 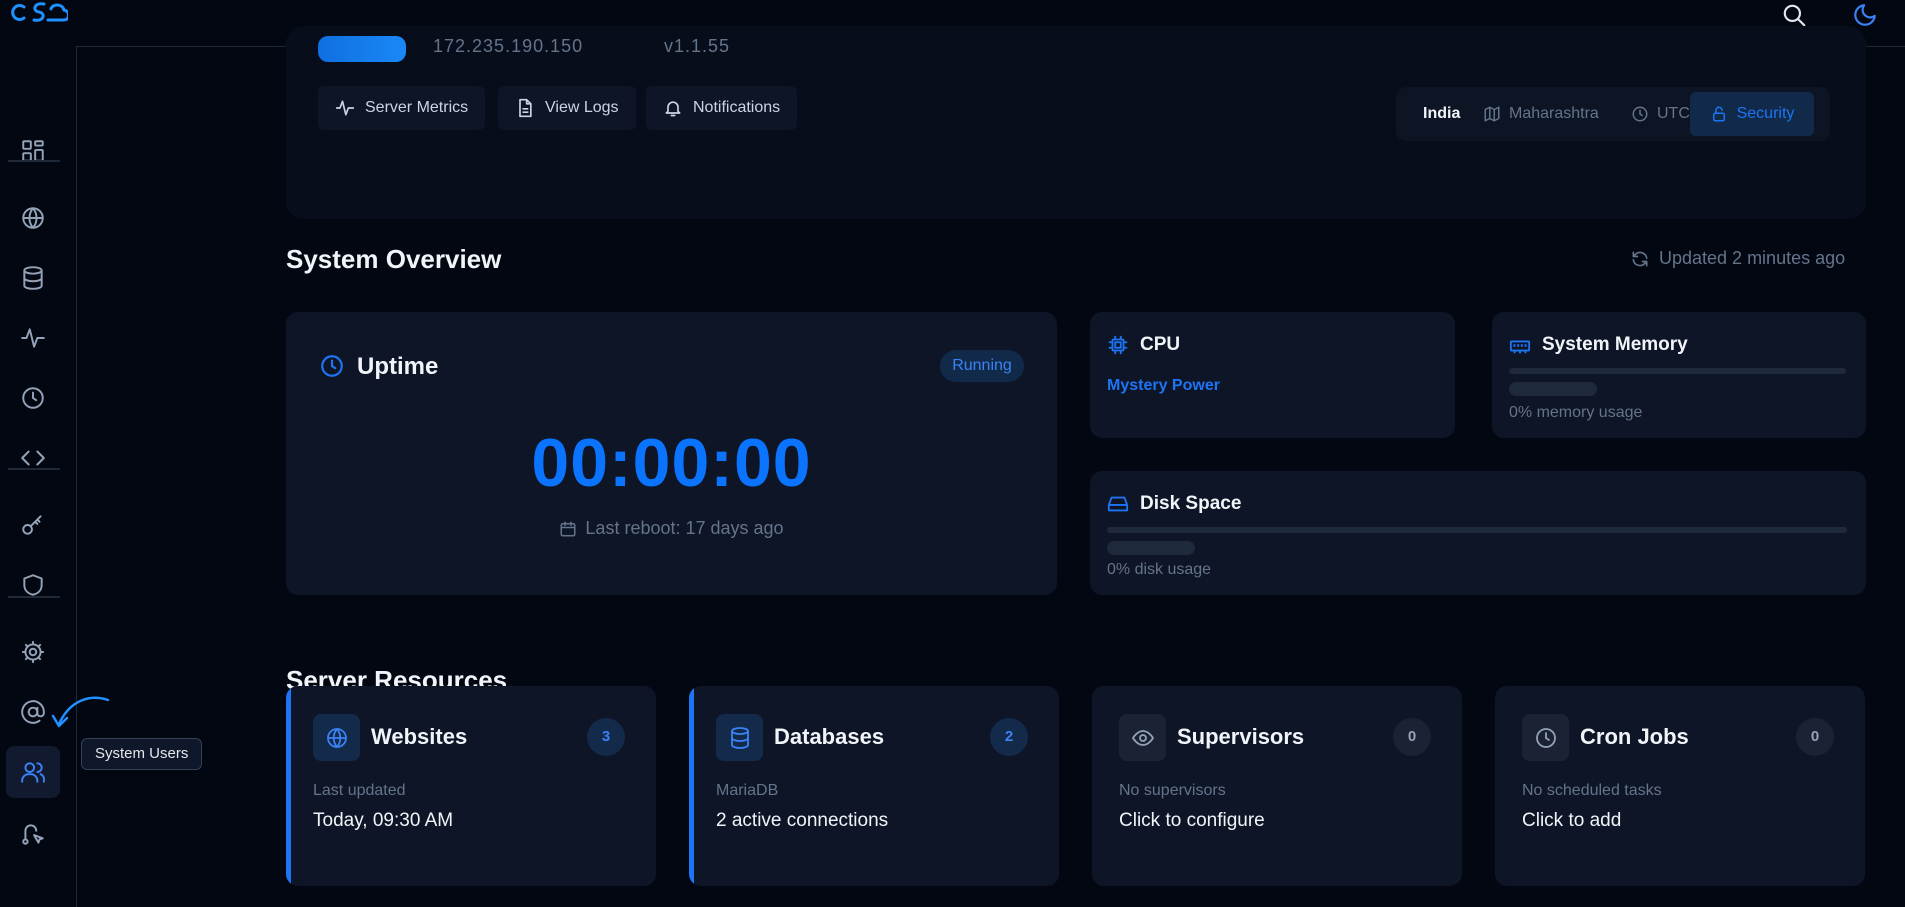 I want to click on websites-sub: Last updated, so click(x=359, y=790).